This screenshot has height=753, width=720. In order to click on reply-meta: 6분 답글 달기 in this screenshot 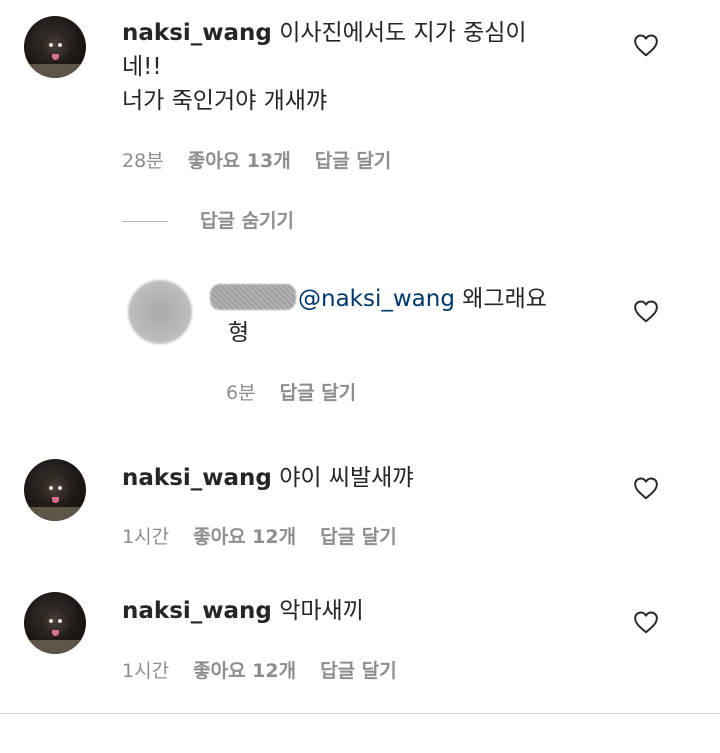, I will do `click(300, 391)`.